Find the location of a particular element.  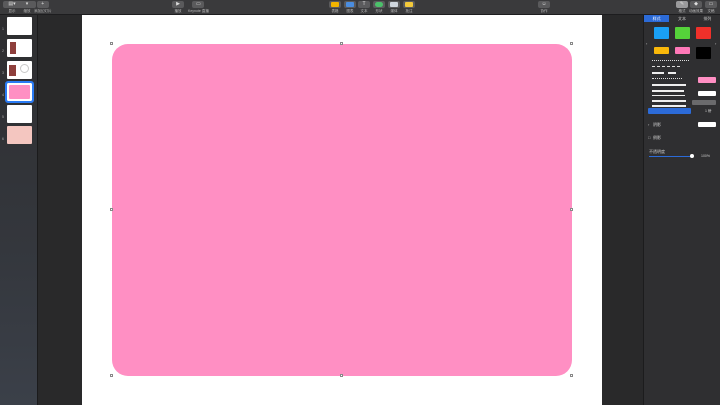

tab-text: 文本 is located at coordinates (681, 18).